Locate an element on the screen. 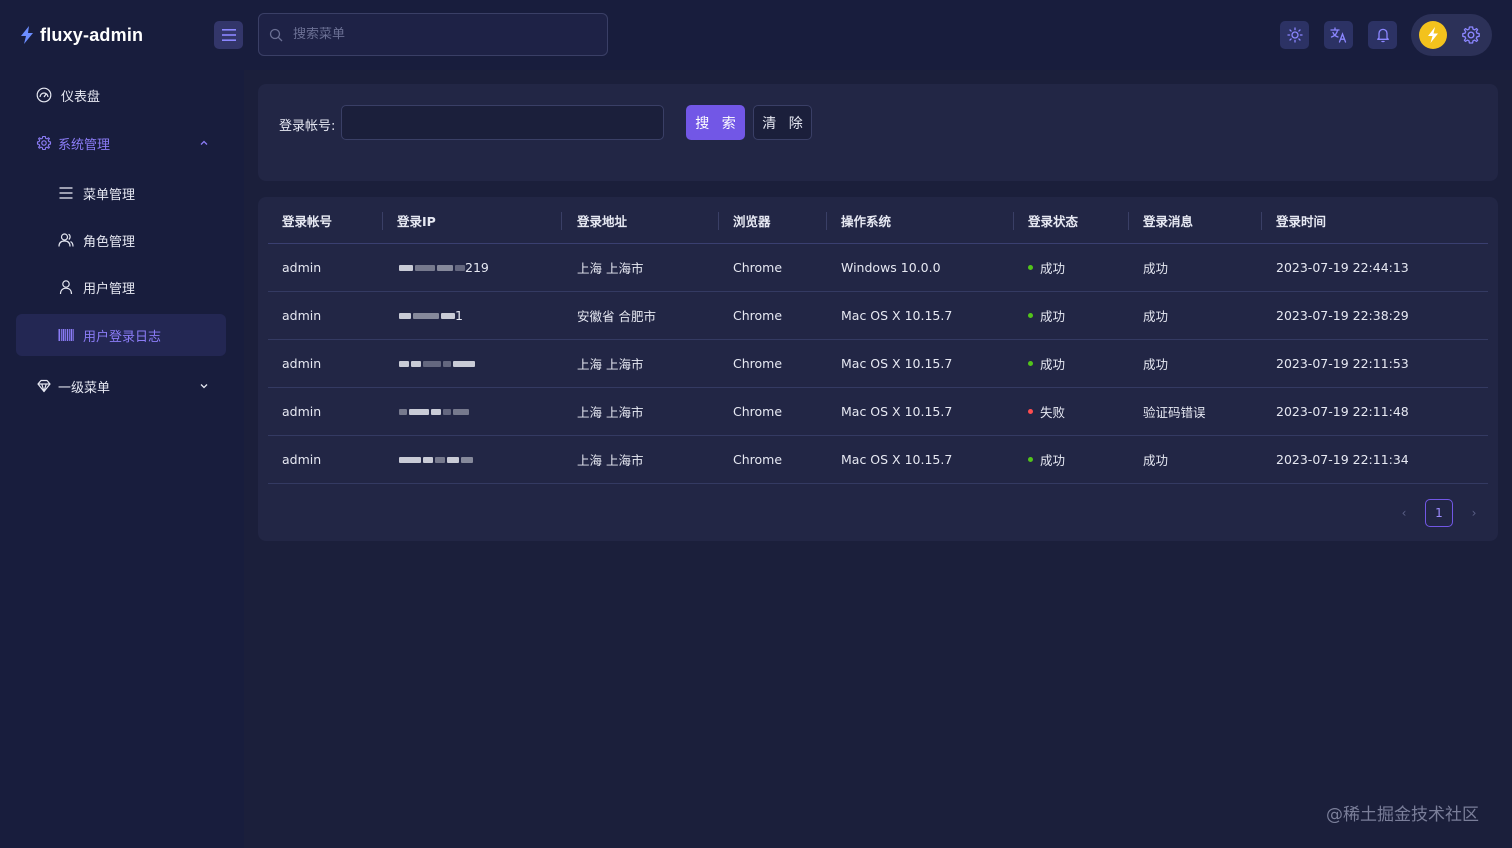  table-header: 登录帐号 登录IP 登录地址 浏览器 操作系统 登录状态 登录消息 登录时间 is located at coordinates (878, 220).